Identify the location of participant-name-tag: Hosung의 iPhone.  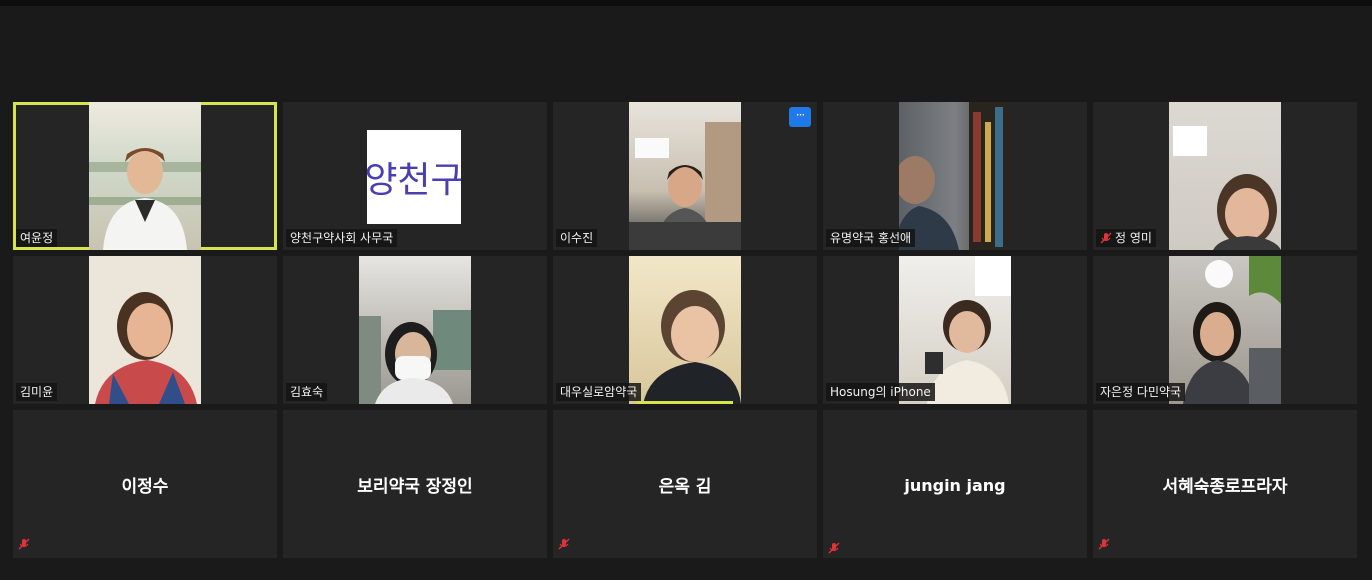
(880, 392).